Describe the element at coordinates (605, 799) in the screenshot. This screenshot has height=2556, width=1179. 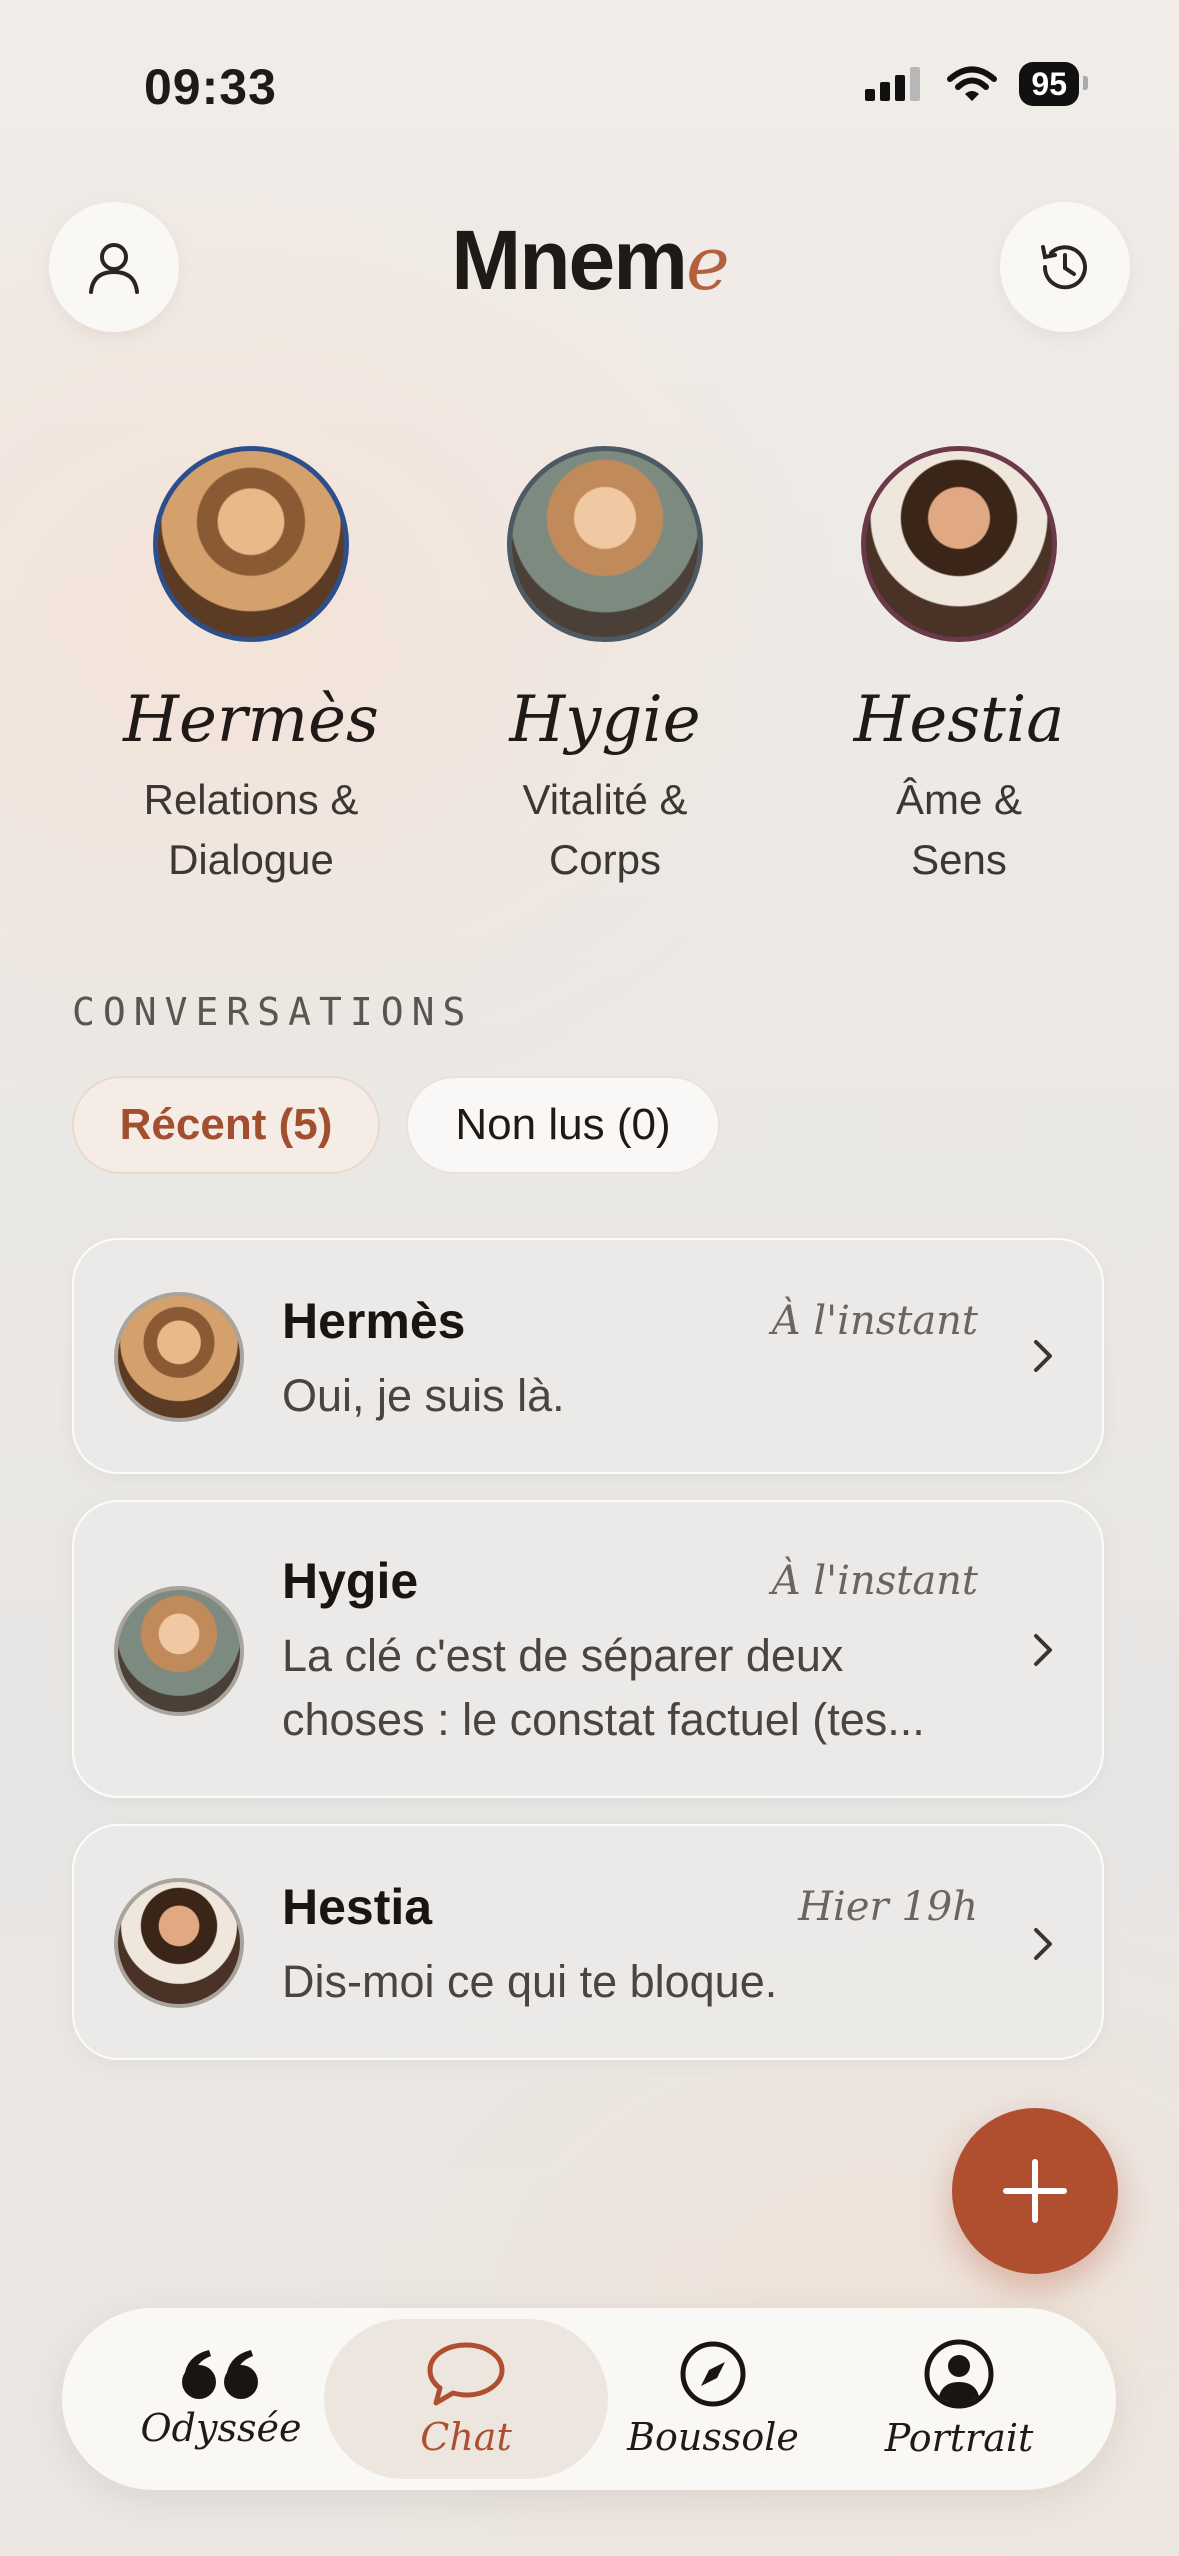
I see `persona-desc-line: Vitalité &` at that location.